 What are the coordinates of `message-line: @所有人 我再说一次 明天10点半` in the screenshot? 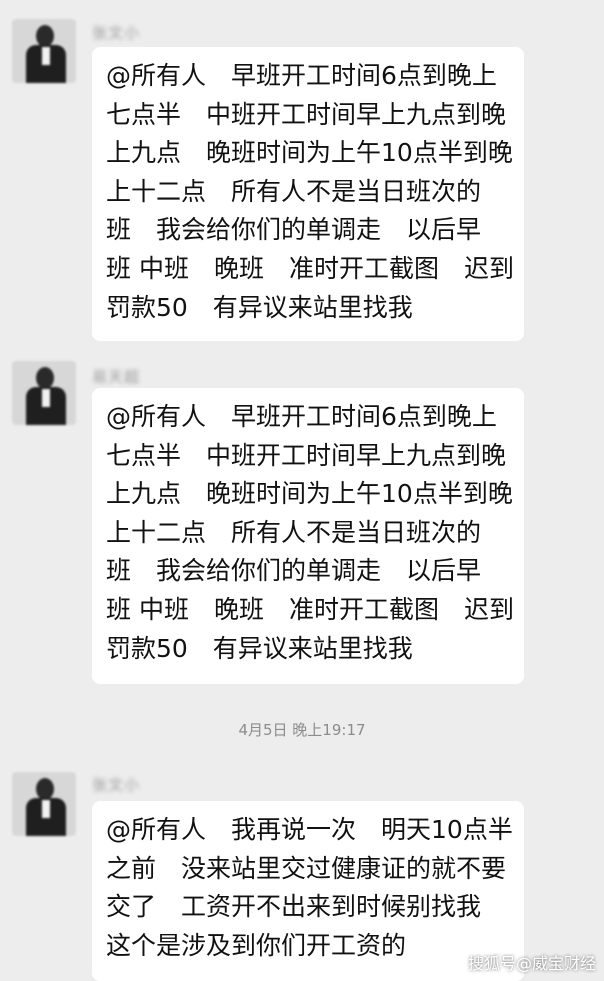 It's located at (309, 829).